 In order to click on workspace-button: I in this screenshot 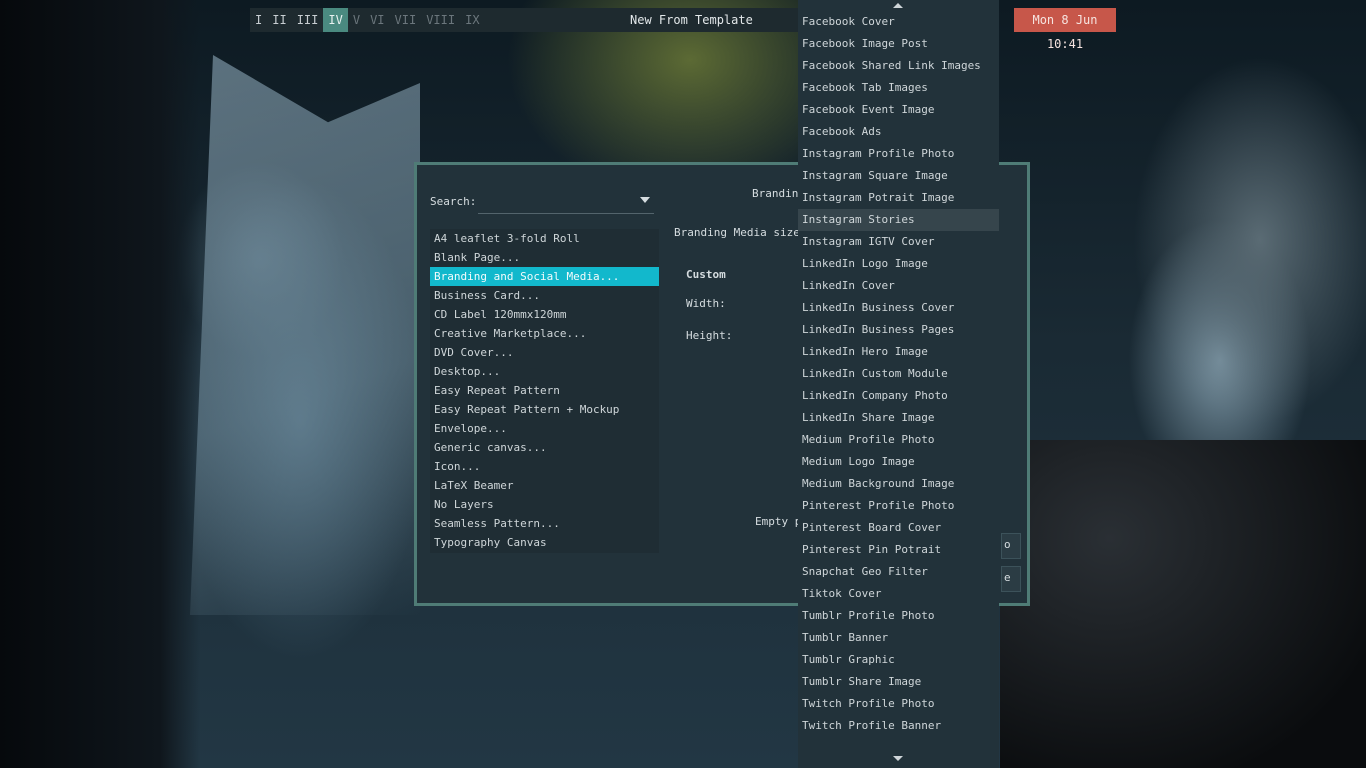, I will do `click(258, 20)`.